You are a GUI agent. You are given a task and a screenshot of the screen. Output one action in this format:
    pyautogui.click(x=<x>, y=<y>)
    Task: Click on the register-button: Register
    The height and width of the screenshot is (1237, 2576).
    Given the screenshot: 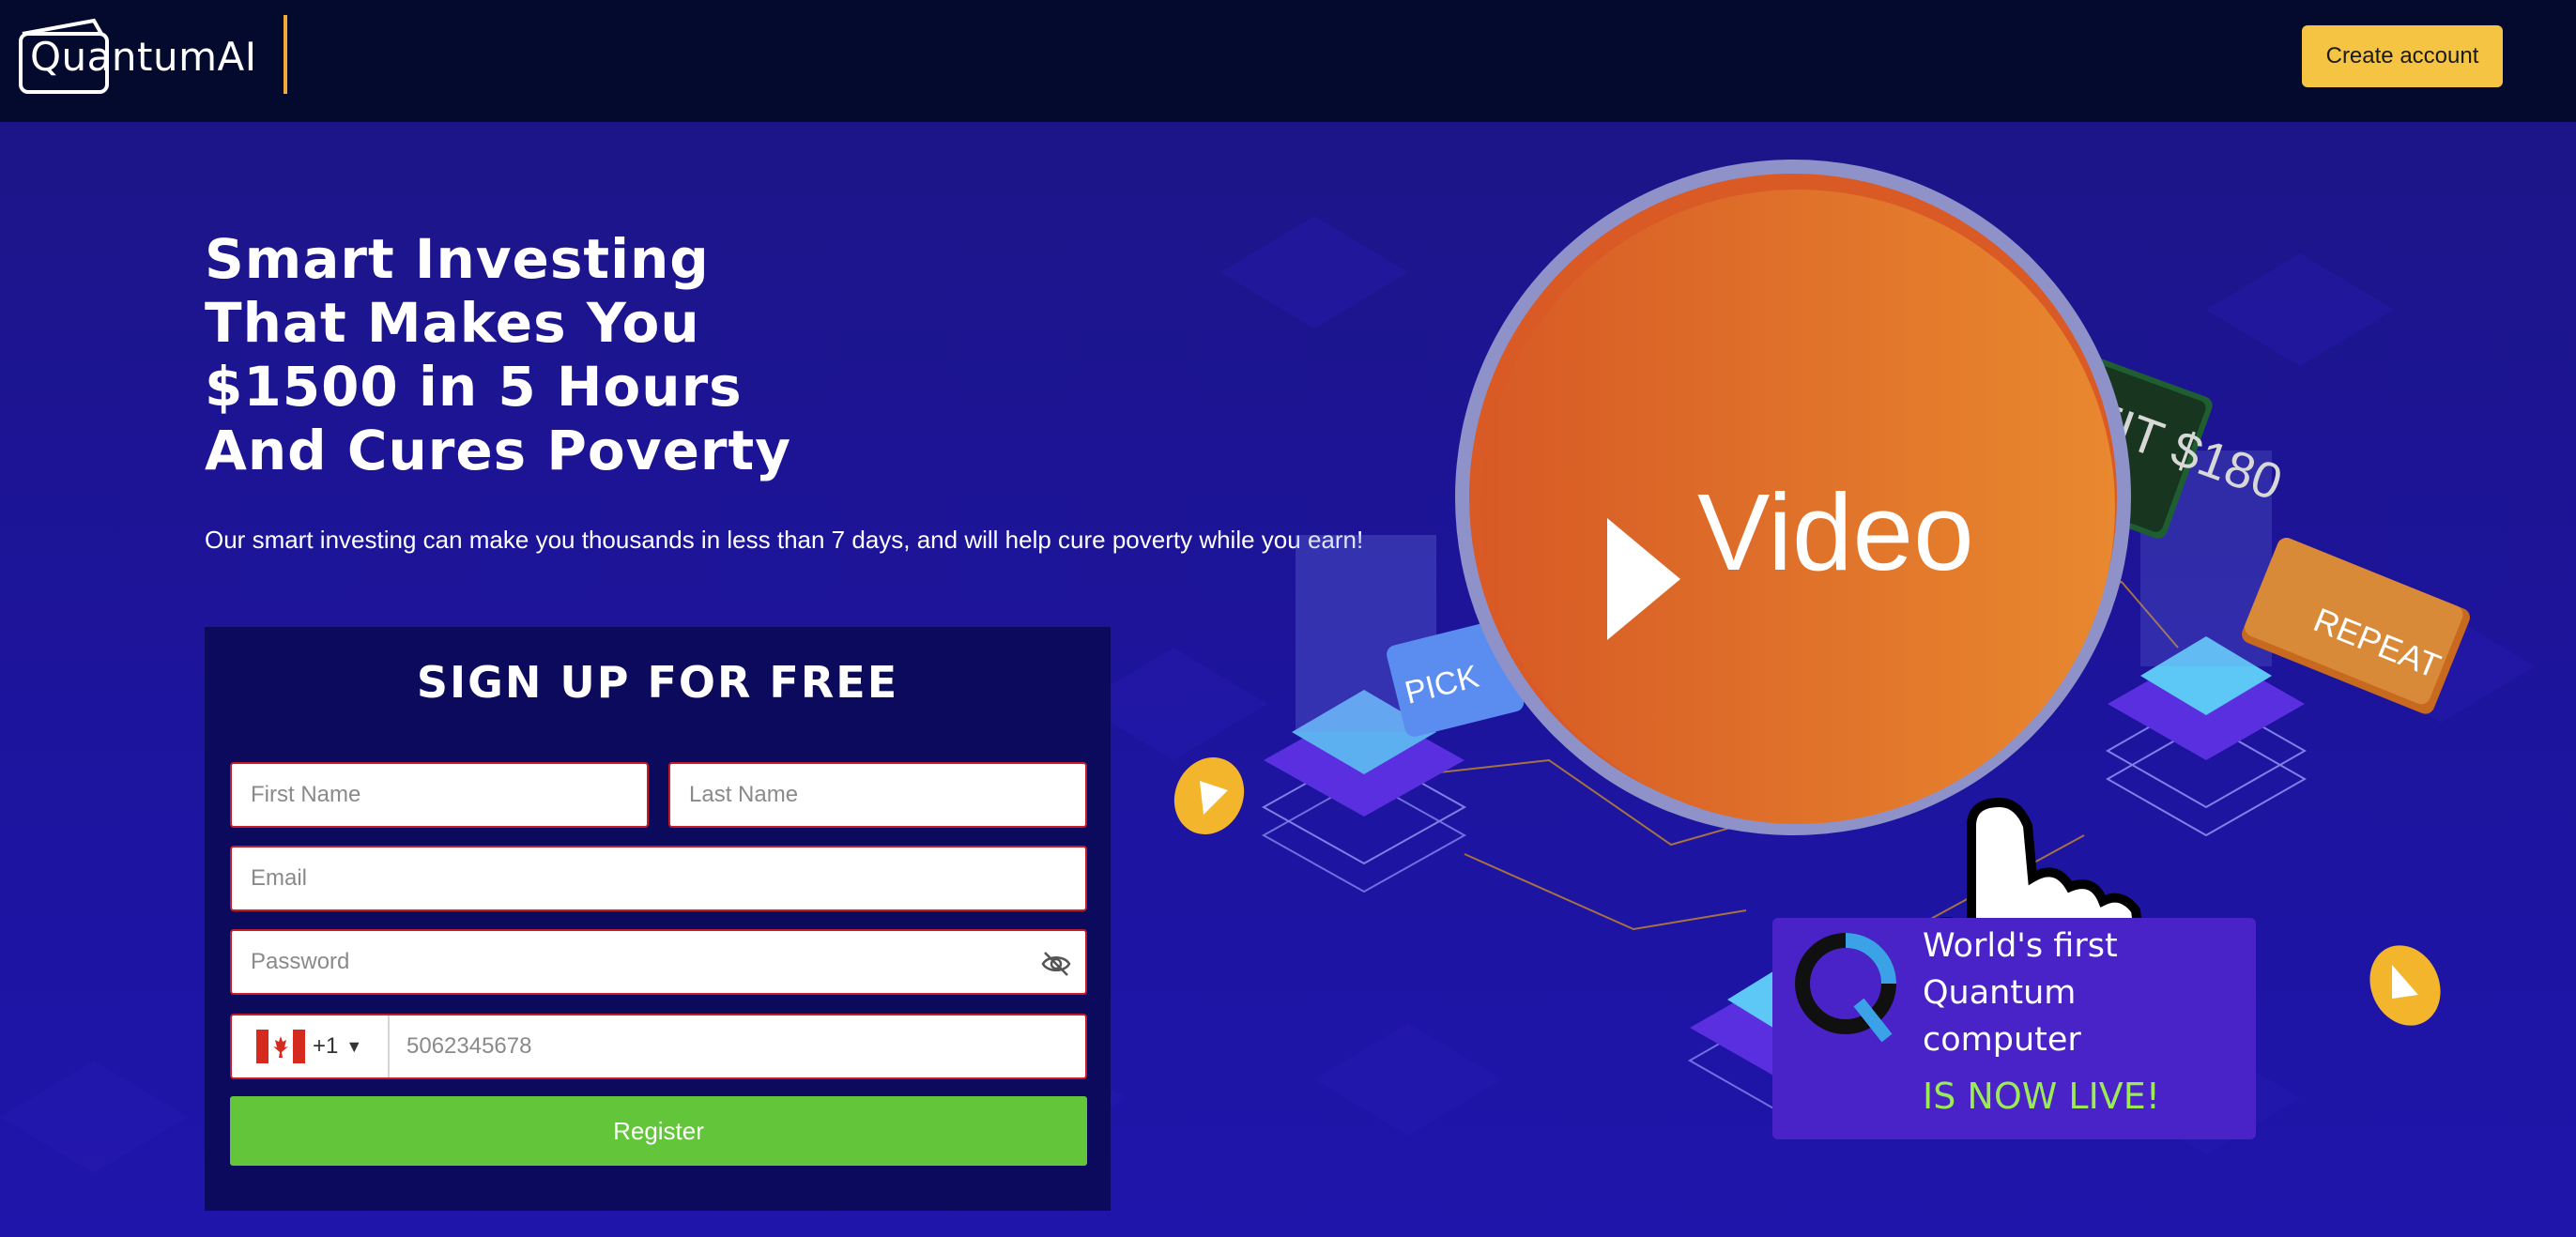 What is the action you would take?
    pyautogui.click(x=659, y=1131)
    